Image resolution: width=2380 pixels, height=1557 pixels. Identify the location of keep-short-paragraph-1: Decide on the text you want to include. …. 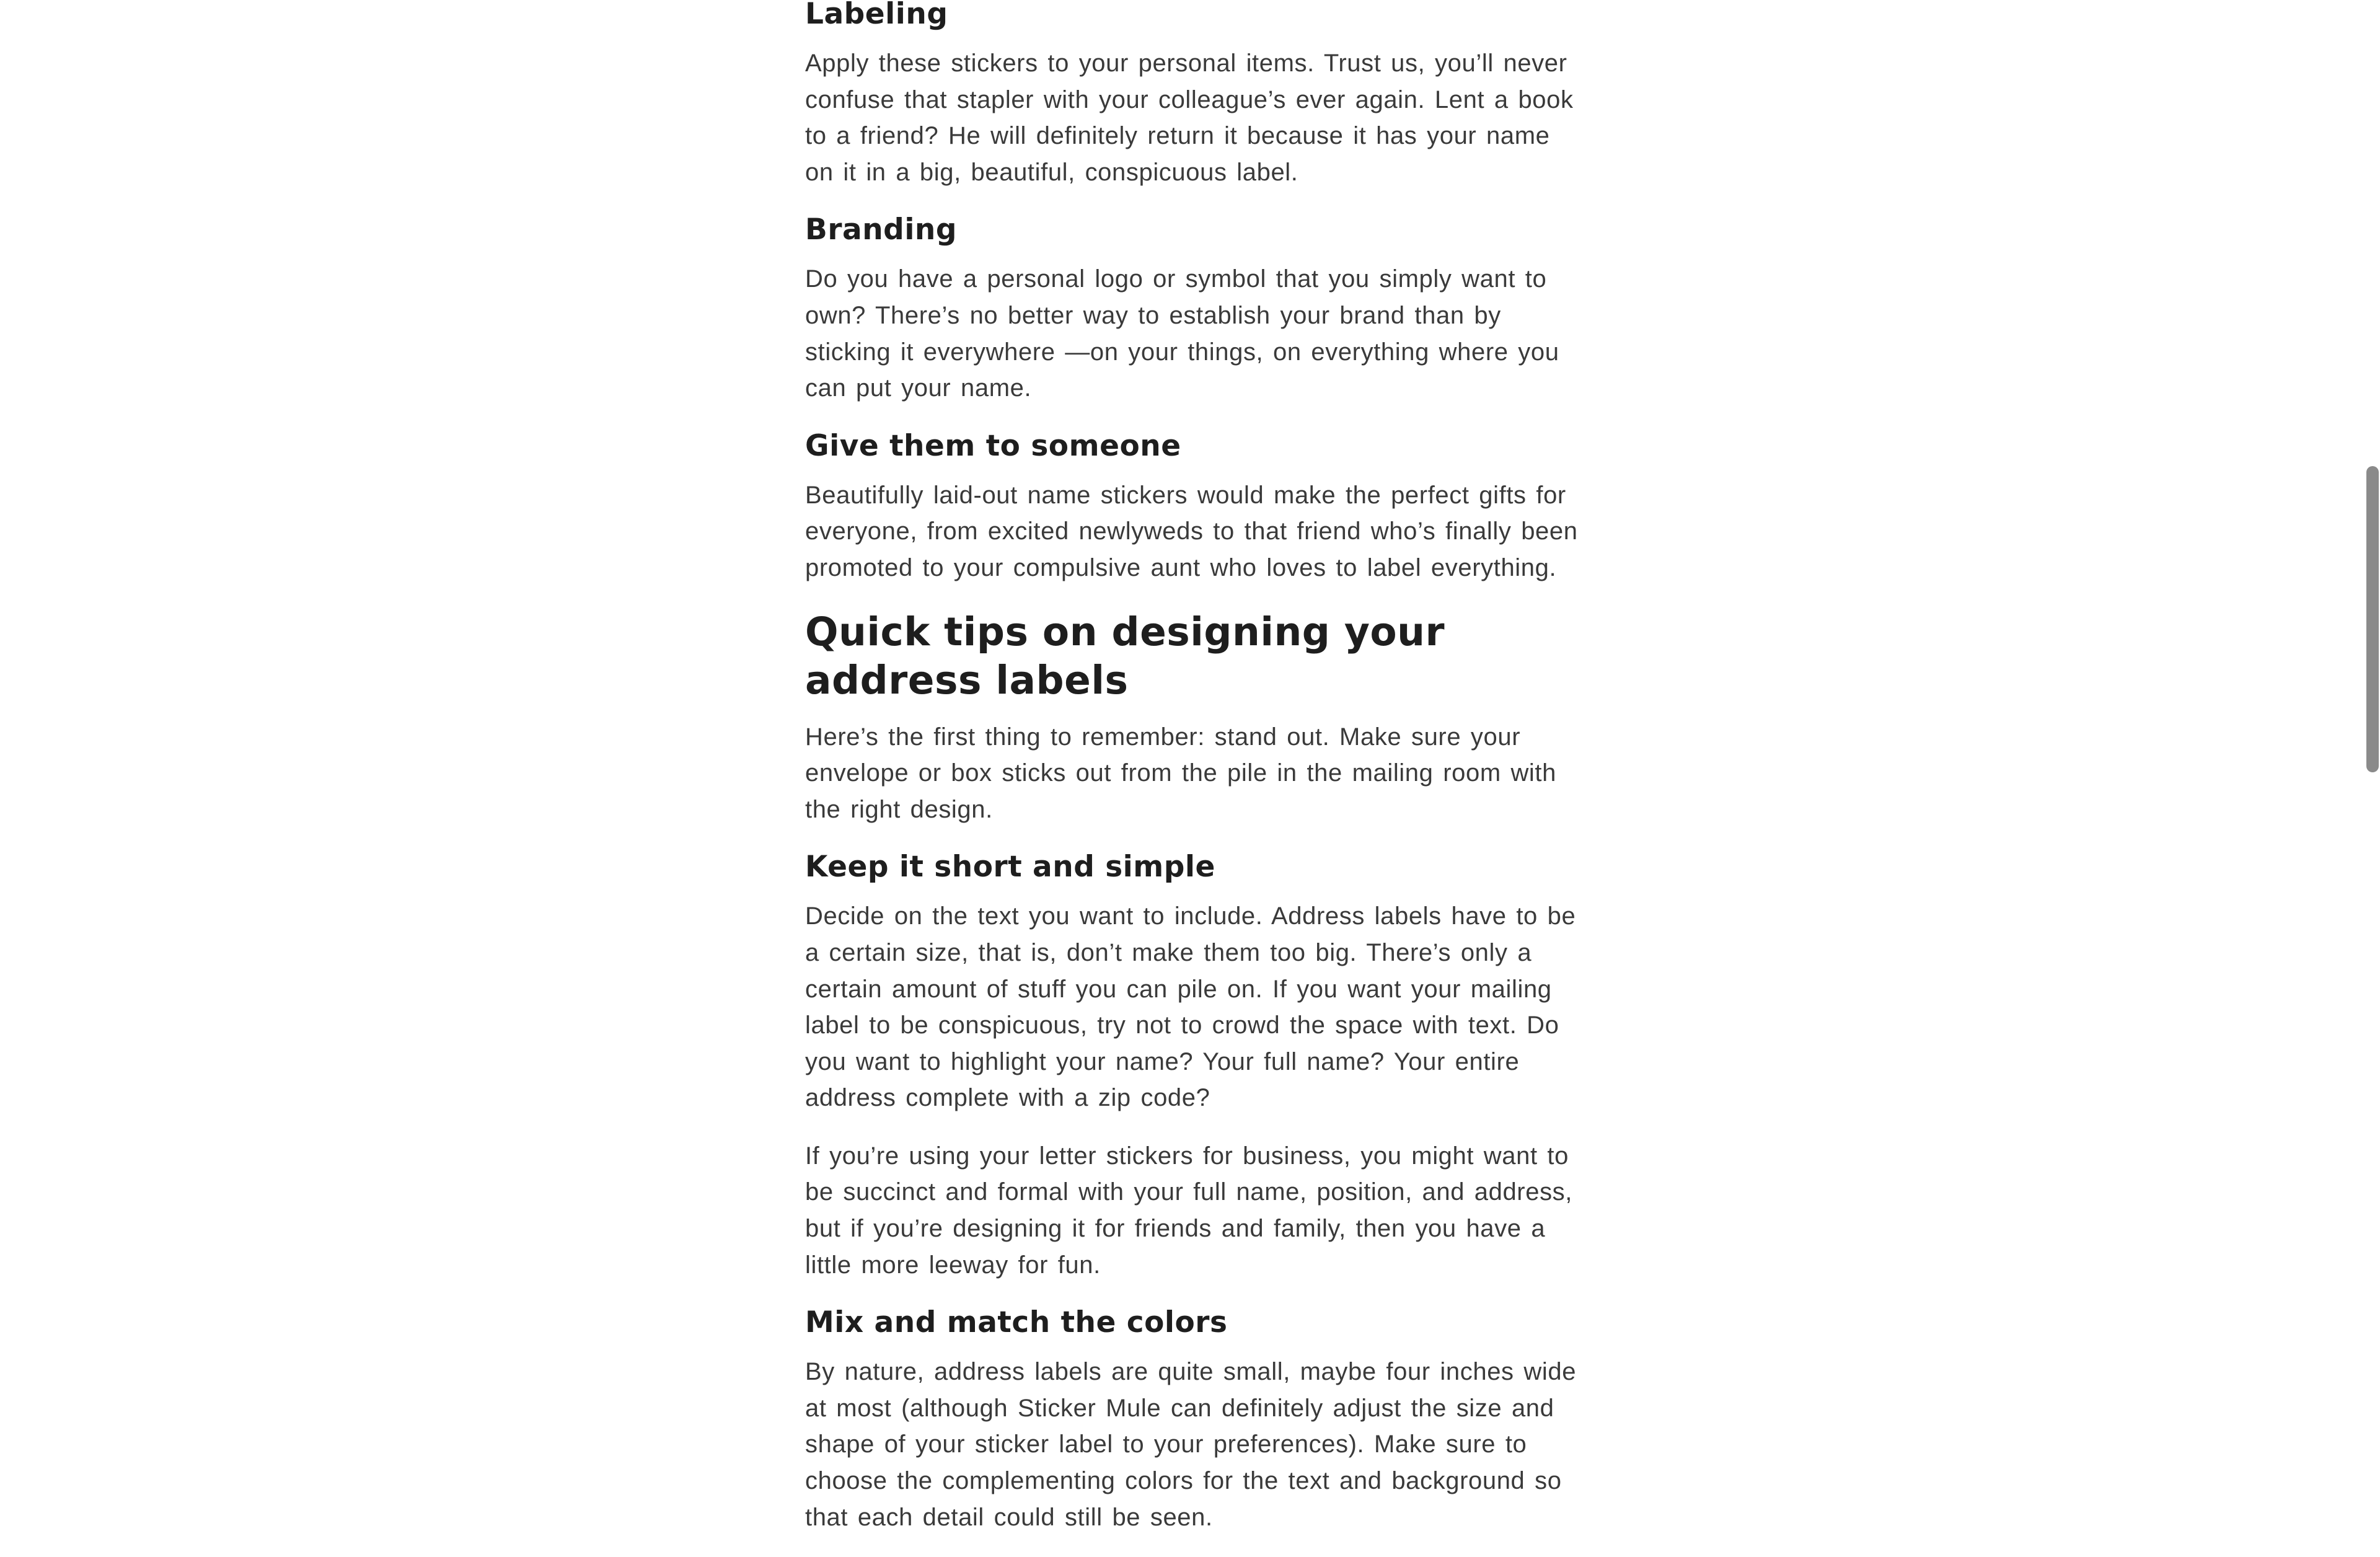
(1190, 1007).